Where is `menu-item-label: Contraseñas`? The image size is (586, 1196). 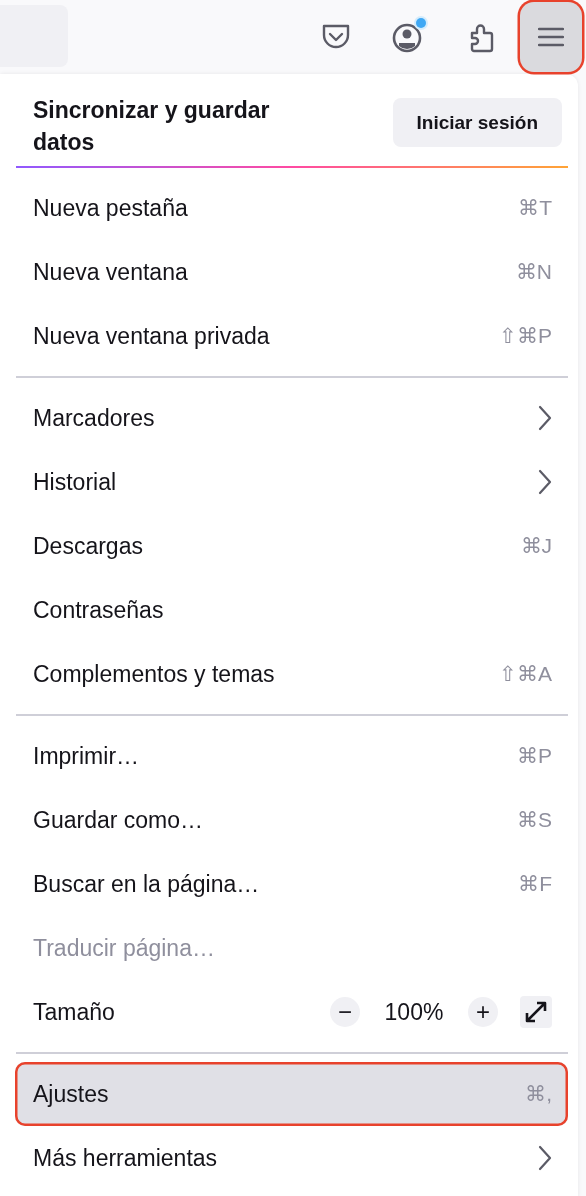 menu-item-label: Contraseñas is located at coordinates (98, 610).